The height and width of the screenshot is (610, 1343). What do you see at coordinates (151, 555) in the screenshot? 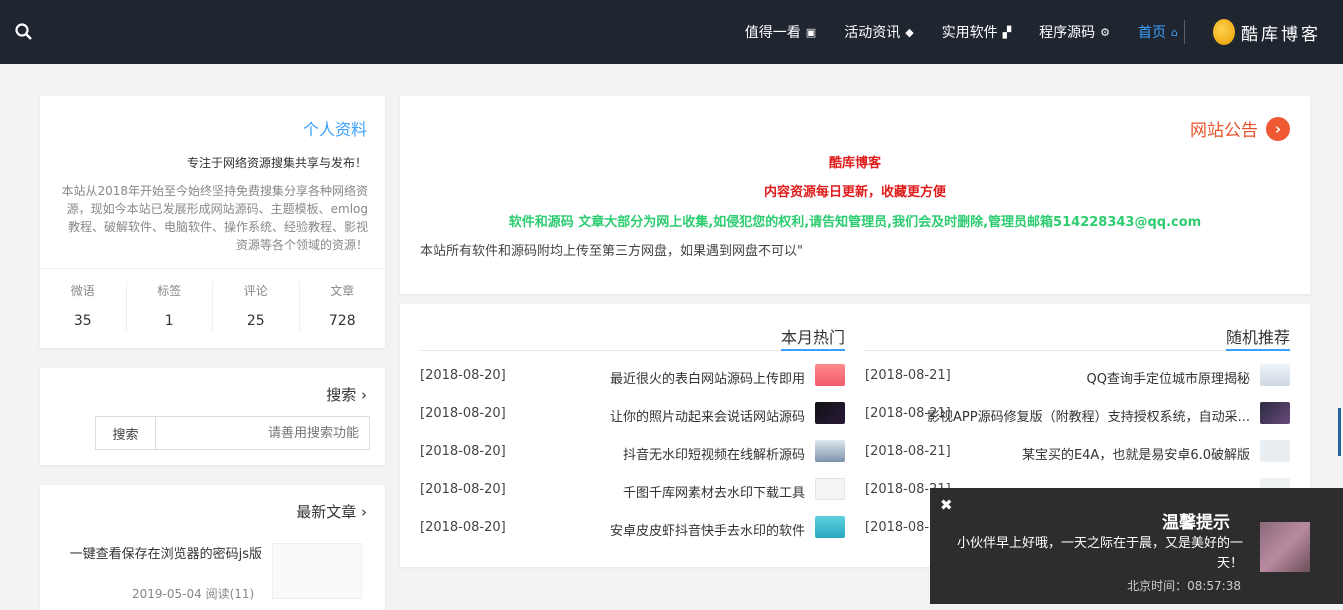
I see `latest-post-title: 一键查看保存在浏览器的密码js版` at bounding box center [151, 555].